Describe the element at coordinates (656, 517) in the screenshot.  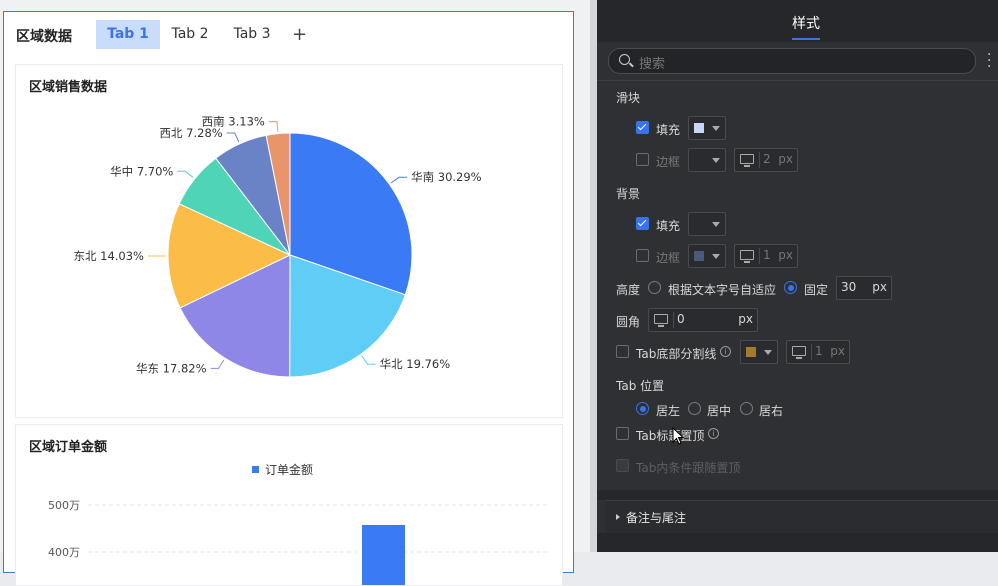
I see `notes-section-label: 备注与尾注` at that location.